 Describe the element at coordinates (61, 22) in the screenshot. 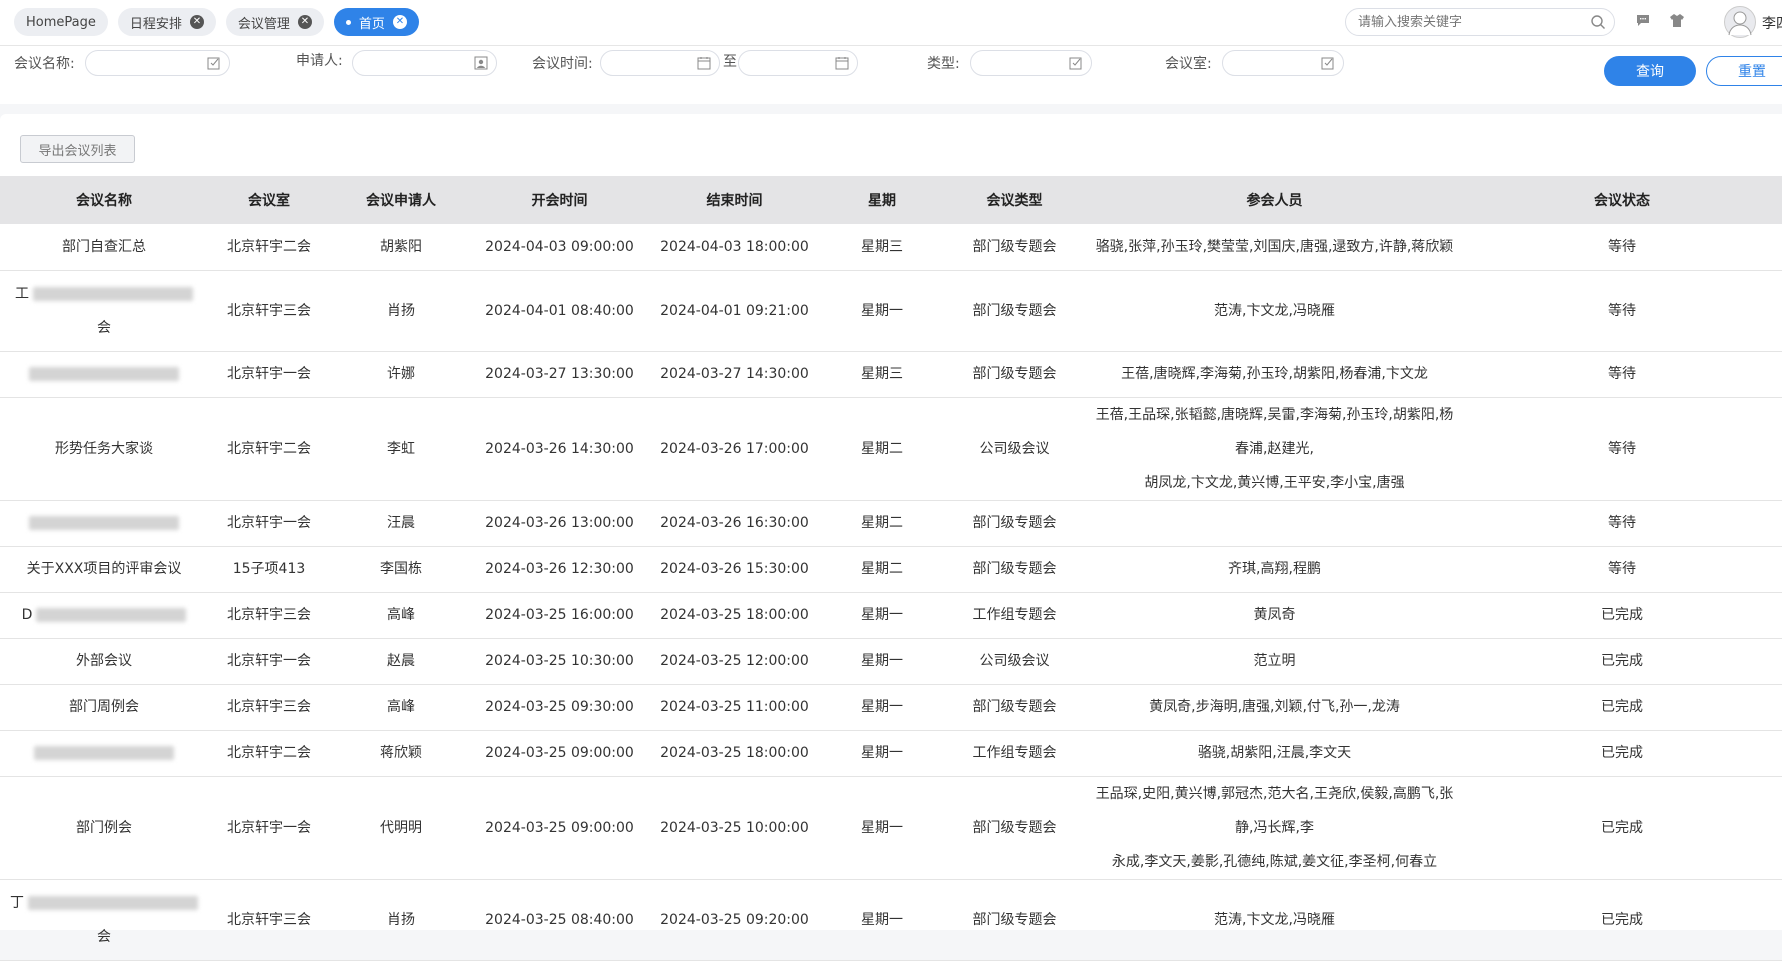

I see `tab-homepage: HomePage` at that location.